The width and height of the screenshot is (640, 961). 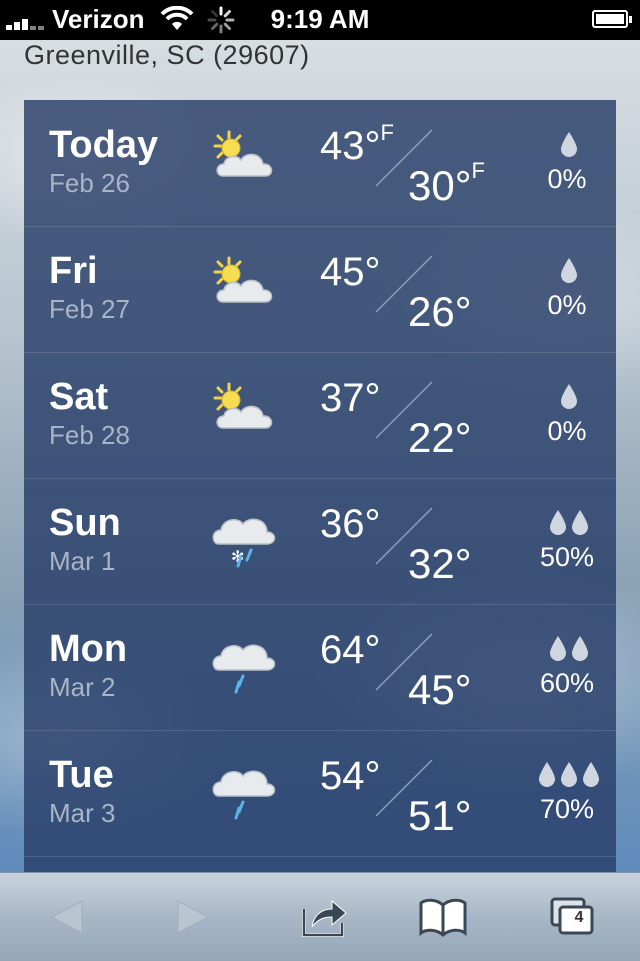 I want to click on low-temp: 51°, so click(x=440, y=816).